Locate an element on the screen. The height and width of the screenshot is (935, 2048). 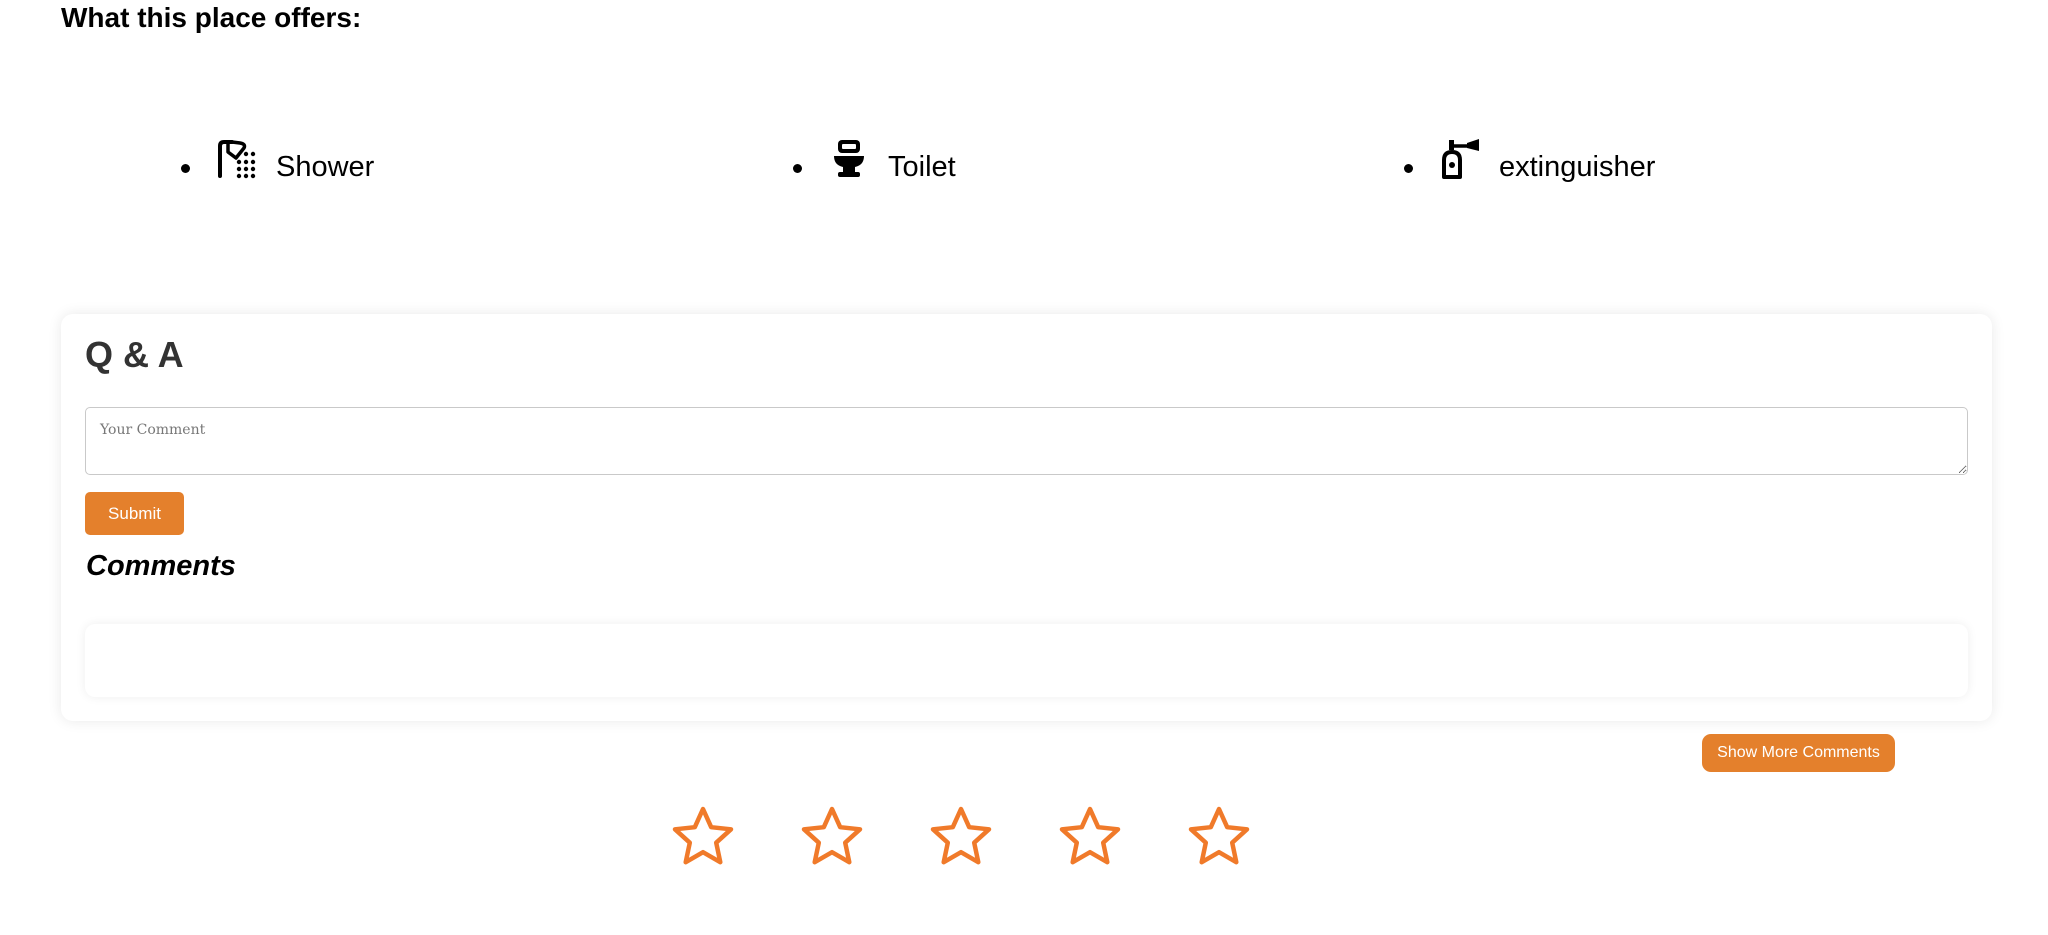
comments-list is located at coordinates (1026, 660).